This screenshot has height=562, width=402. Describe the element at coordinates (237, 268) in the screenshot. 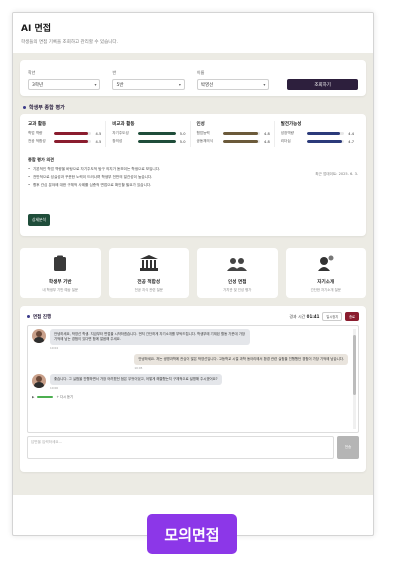

I see `users-icon` at that location.